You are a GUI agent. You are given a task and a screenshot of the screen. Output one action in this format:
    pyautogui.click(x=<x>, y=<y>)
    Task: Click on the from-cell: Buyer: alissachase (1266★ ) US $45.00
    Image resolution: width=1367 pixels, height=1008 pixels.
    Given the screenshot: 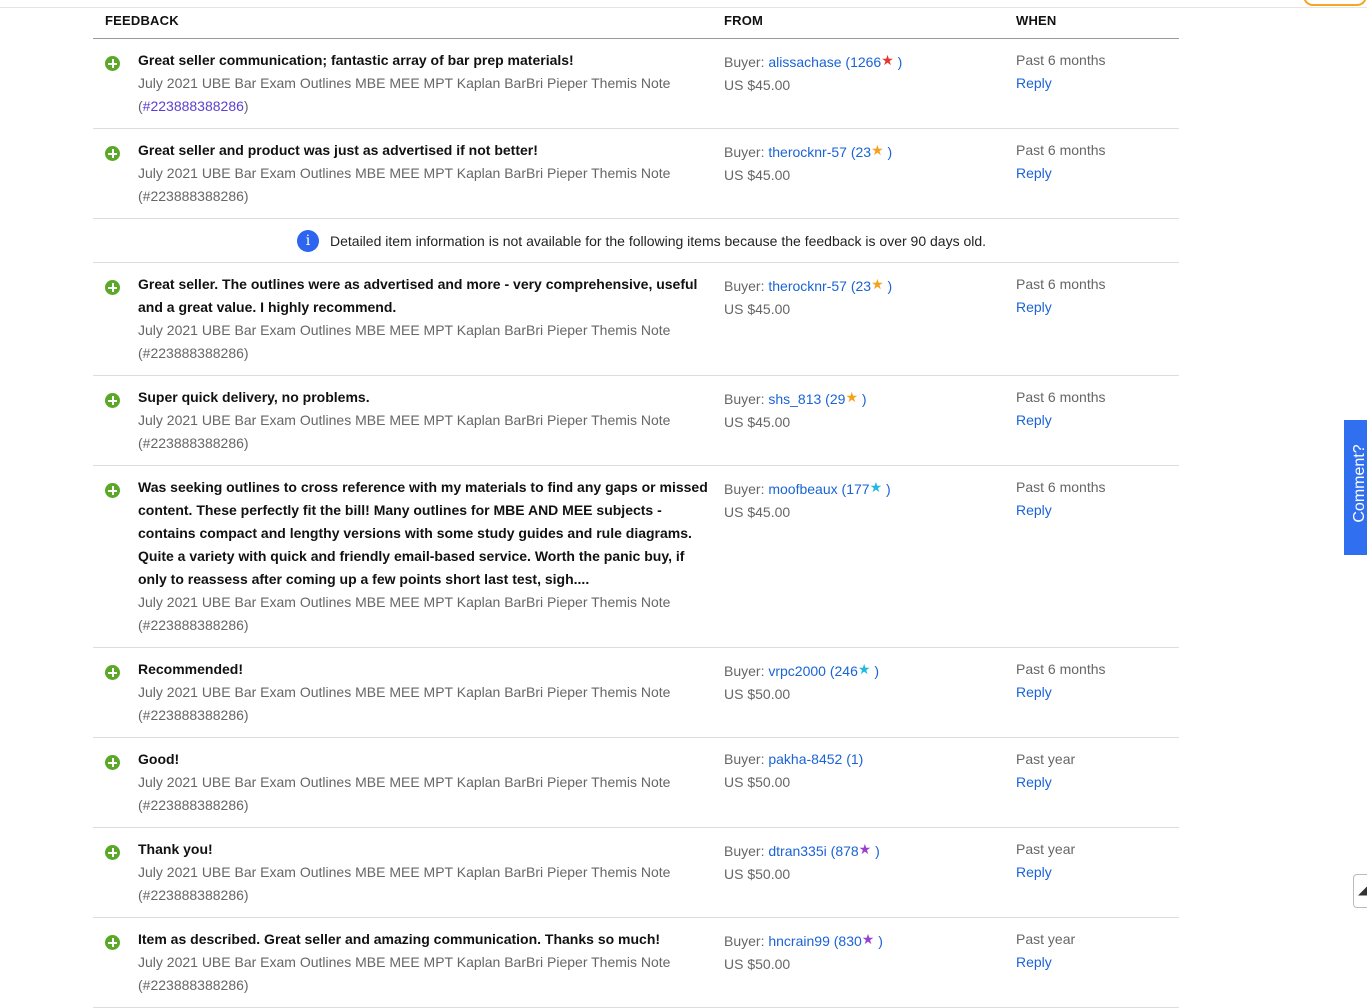 What is the action you would take?
    pyautogui.click(x=864, y=73)
    